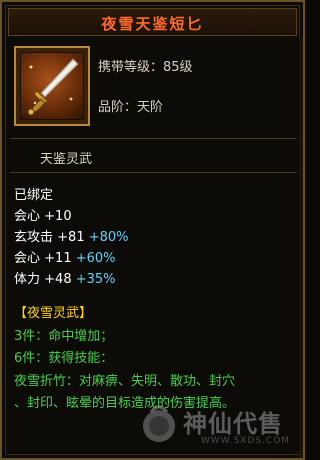  What do you see at coordinates (233, 424) in the screenshot?
I see `watermark-logo-text: 神仙代售` at bounding box center [233, 424].